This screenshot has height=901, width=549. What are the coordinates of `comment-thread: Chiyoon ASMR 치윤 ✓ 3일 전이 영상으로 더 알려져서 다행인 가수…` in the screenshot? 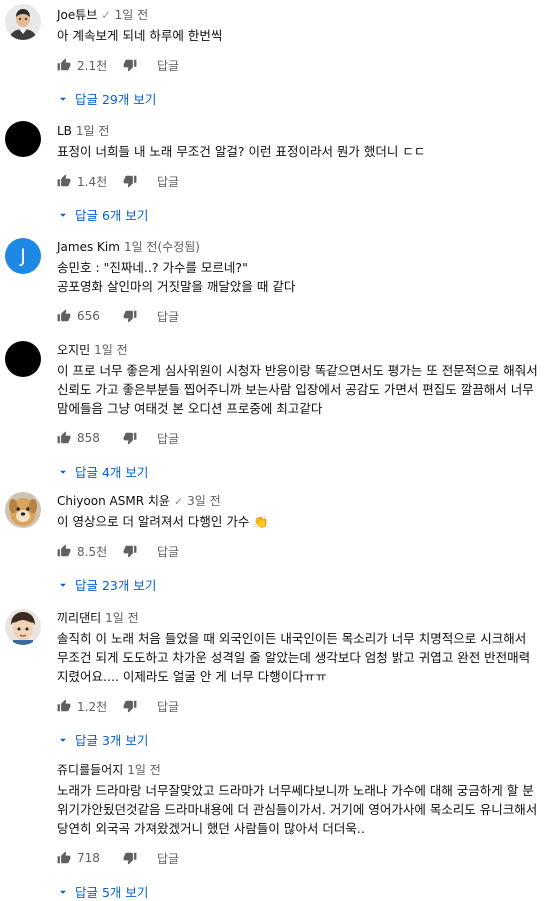 It's located at (274, 542).